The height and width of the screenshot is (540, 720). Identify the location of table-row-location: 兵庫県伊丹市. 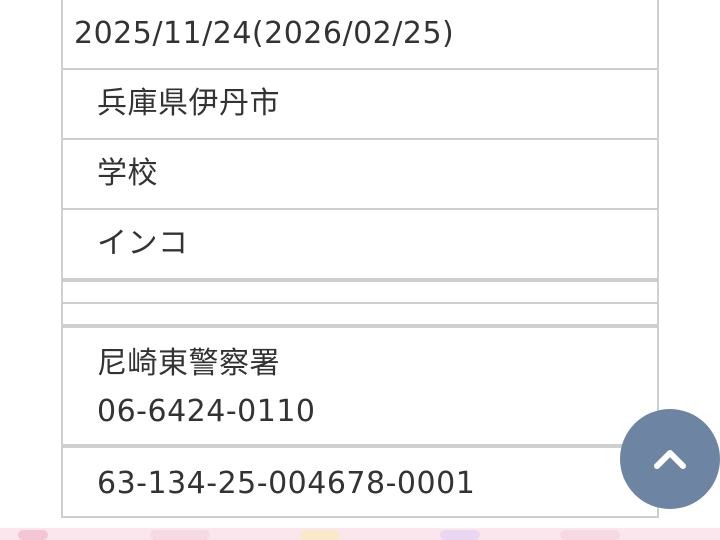
(360, 104).